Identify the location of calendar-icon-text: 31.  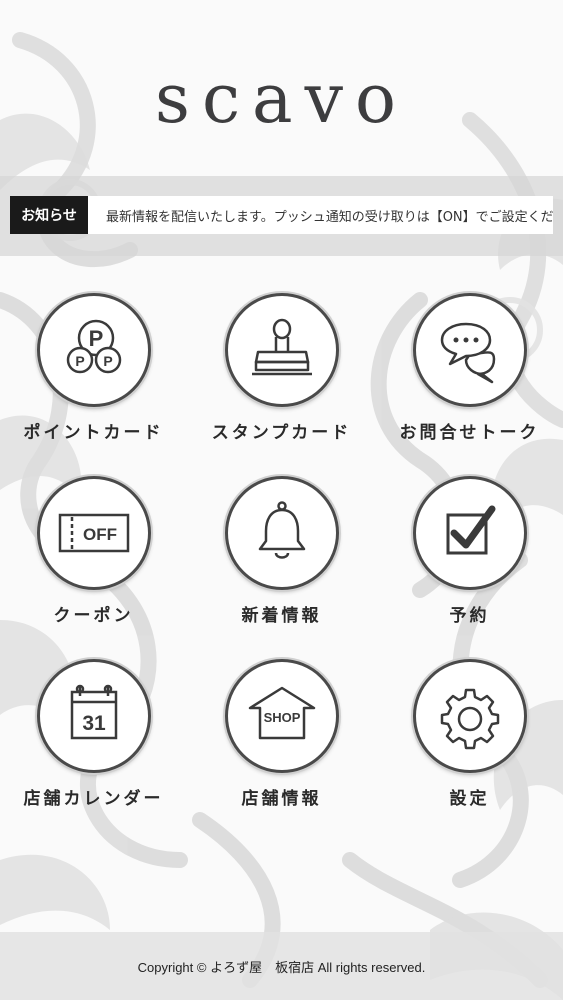
(94, 723).